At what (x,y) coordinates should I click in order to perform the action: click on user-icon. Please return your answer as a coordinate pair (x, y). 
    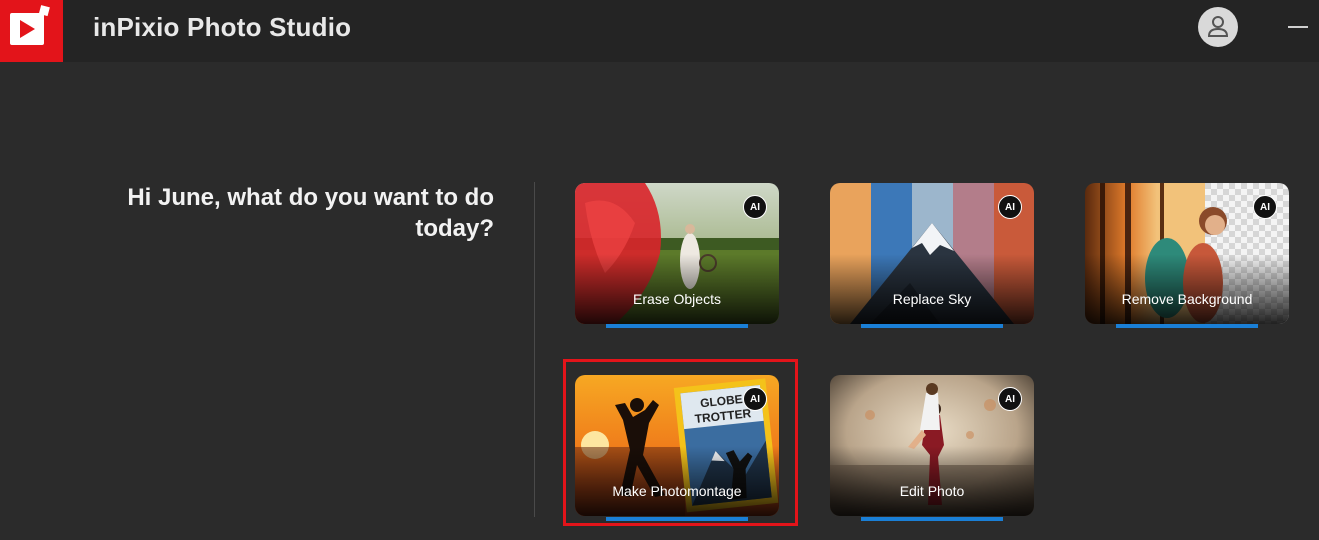
    Looking at the image, I should click on (1218, 26).